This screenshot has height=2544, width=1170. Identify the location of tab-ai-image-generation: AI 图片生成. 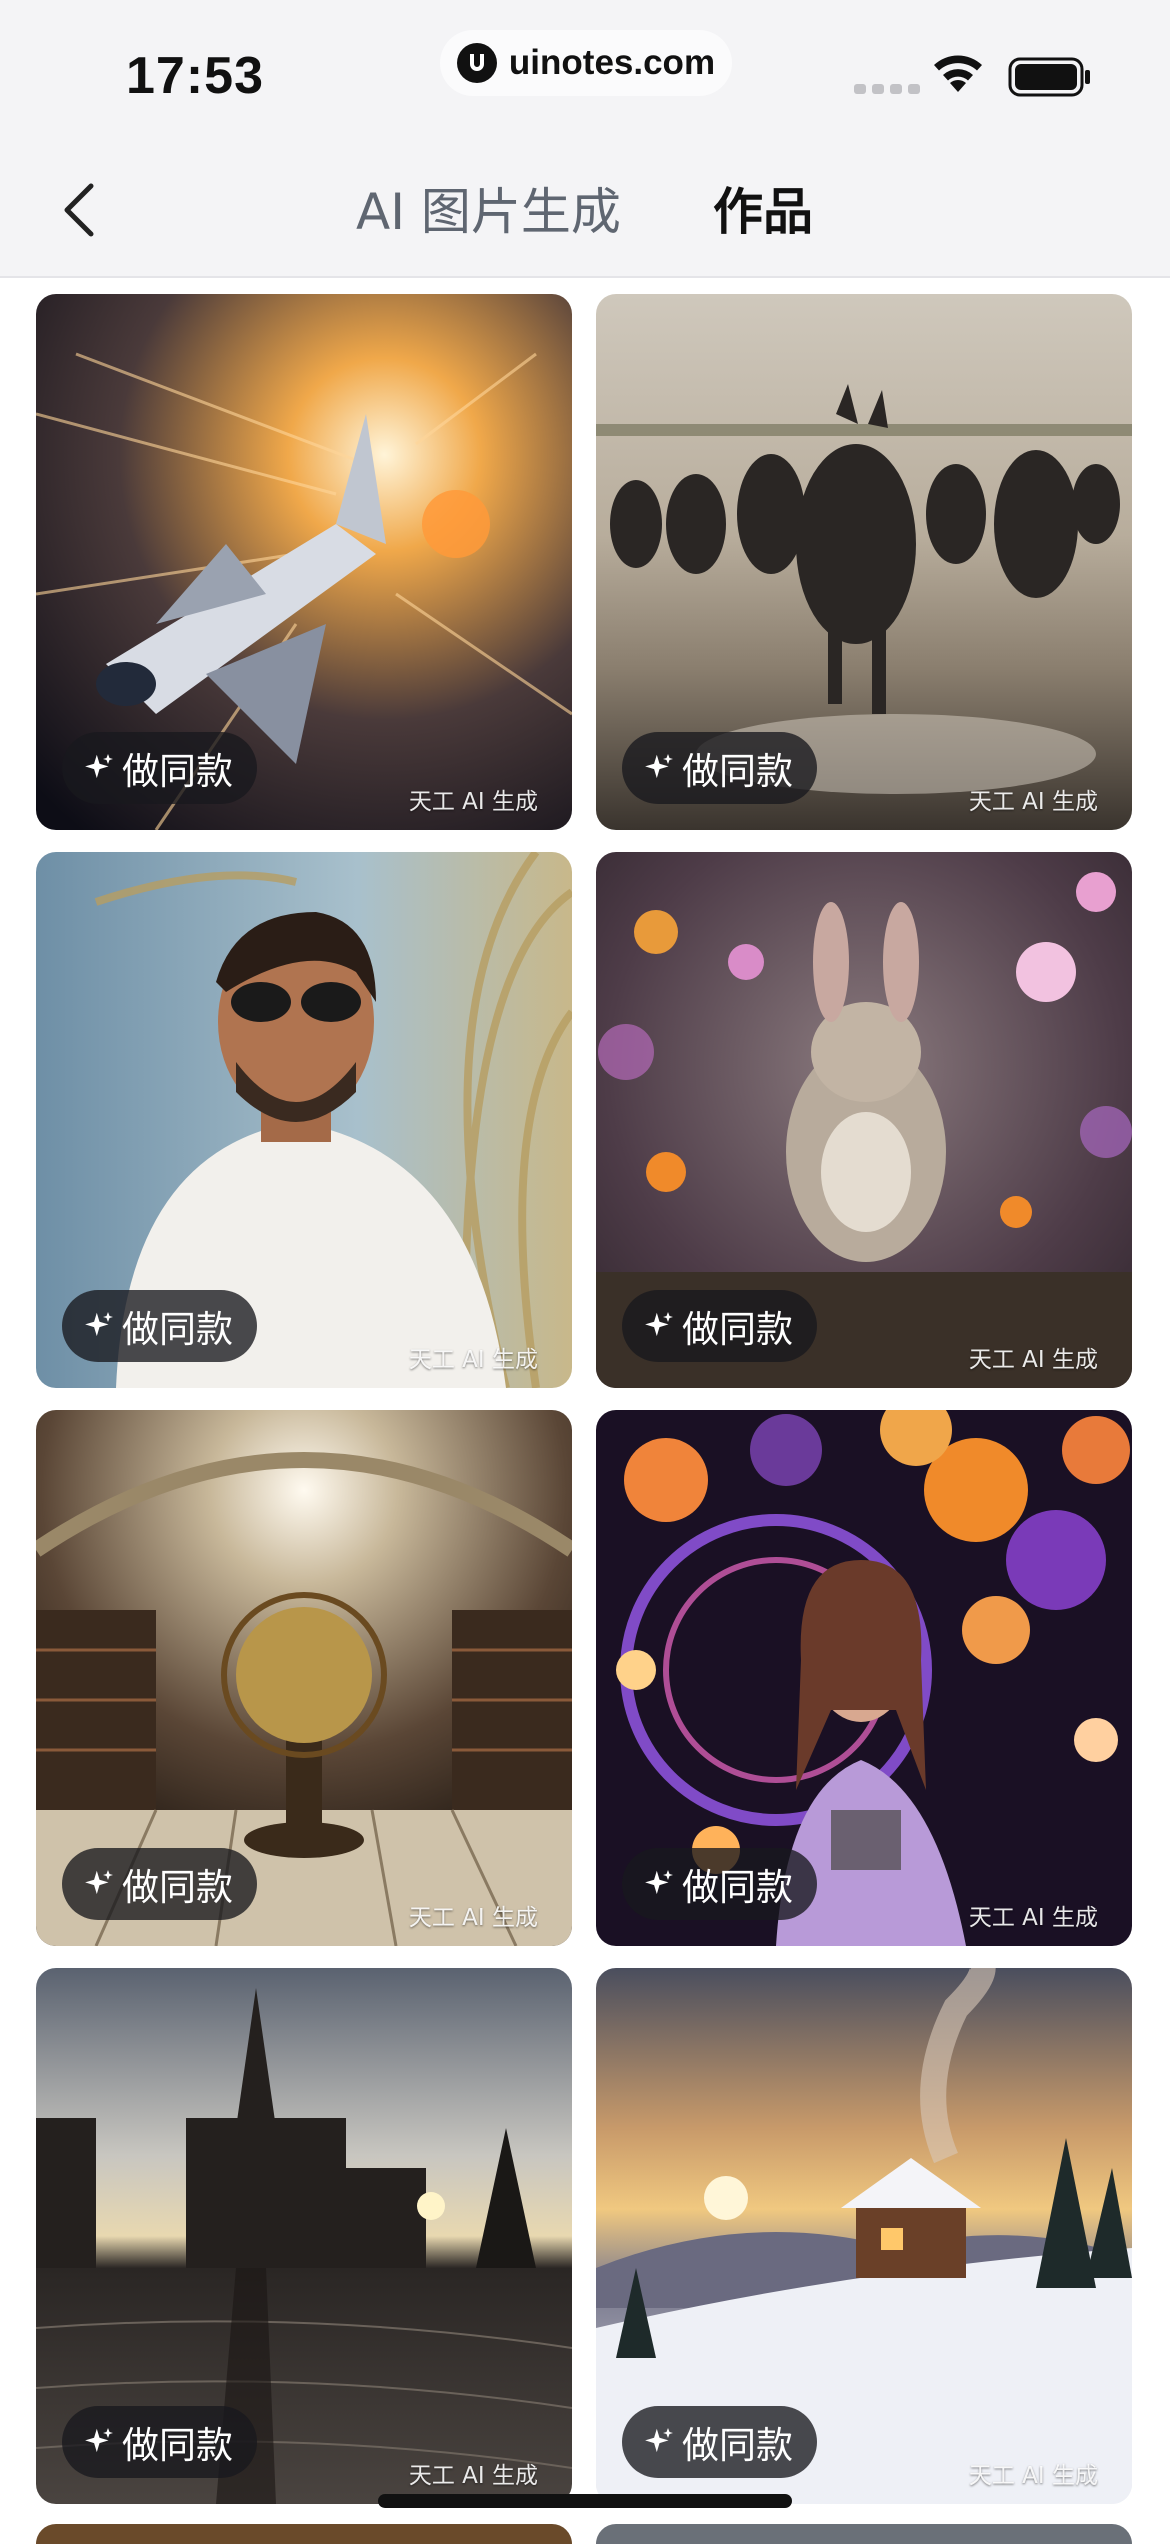
(488, 208).